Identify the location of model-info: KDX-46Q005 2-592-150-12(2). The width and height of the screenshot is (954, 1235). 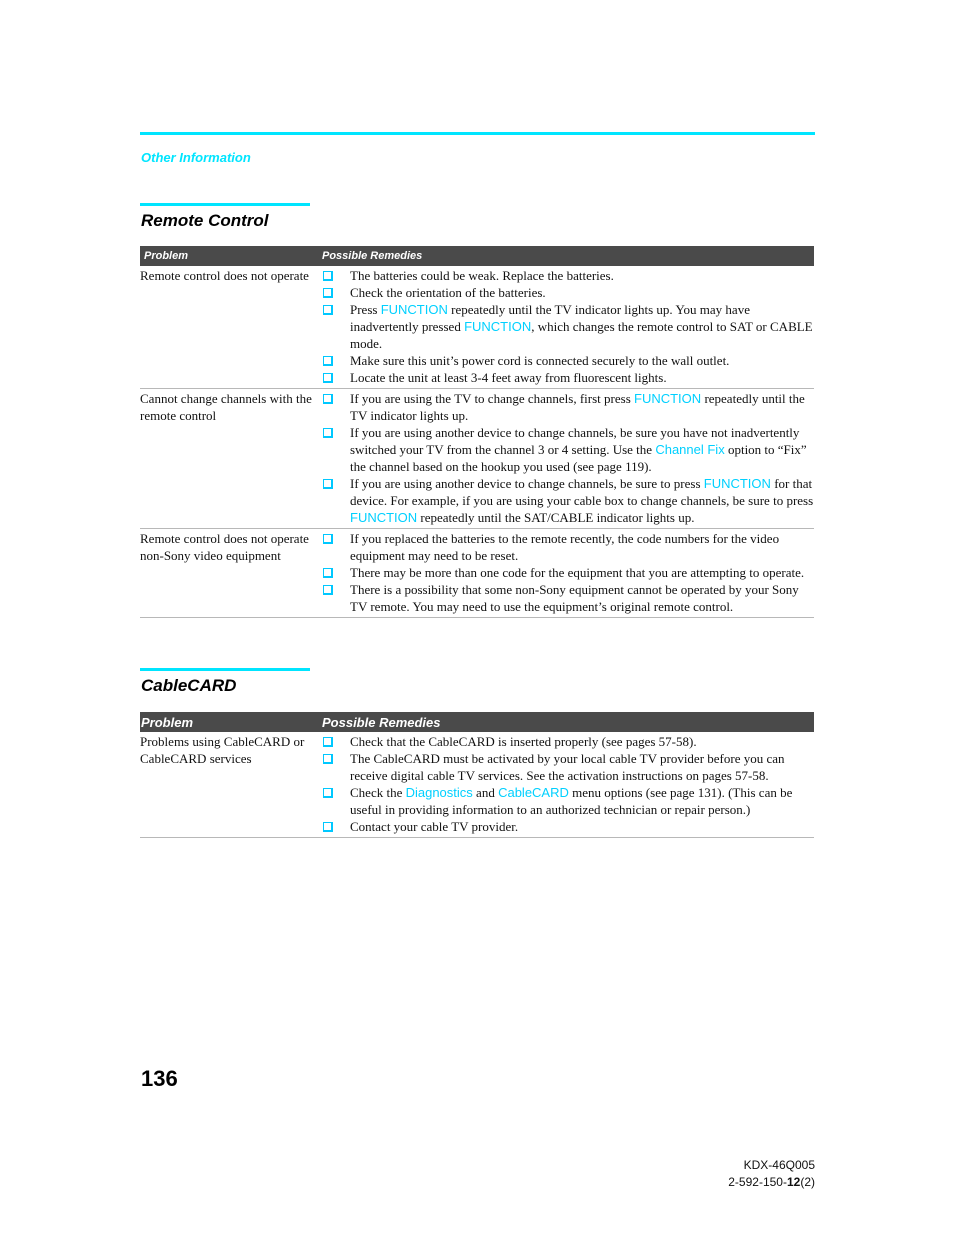
(771, 1174).